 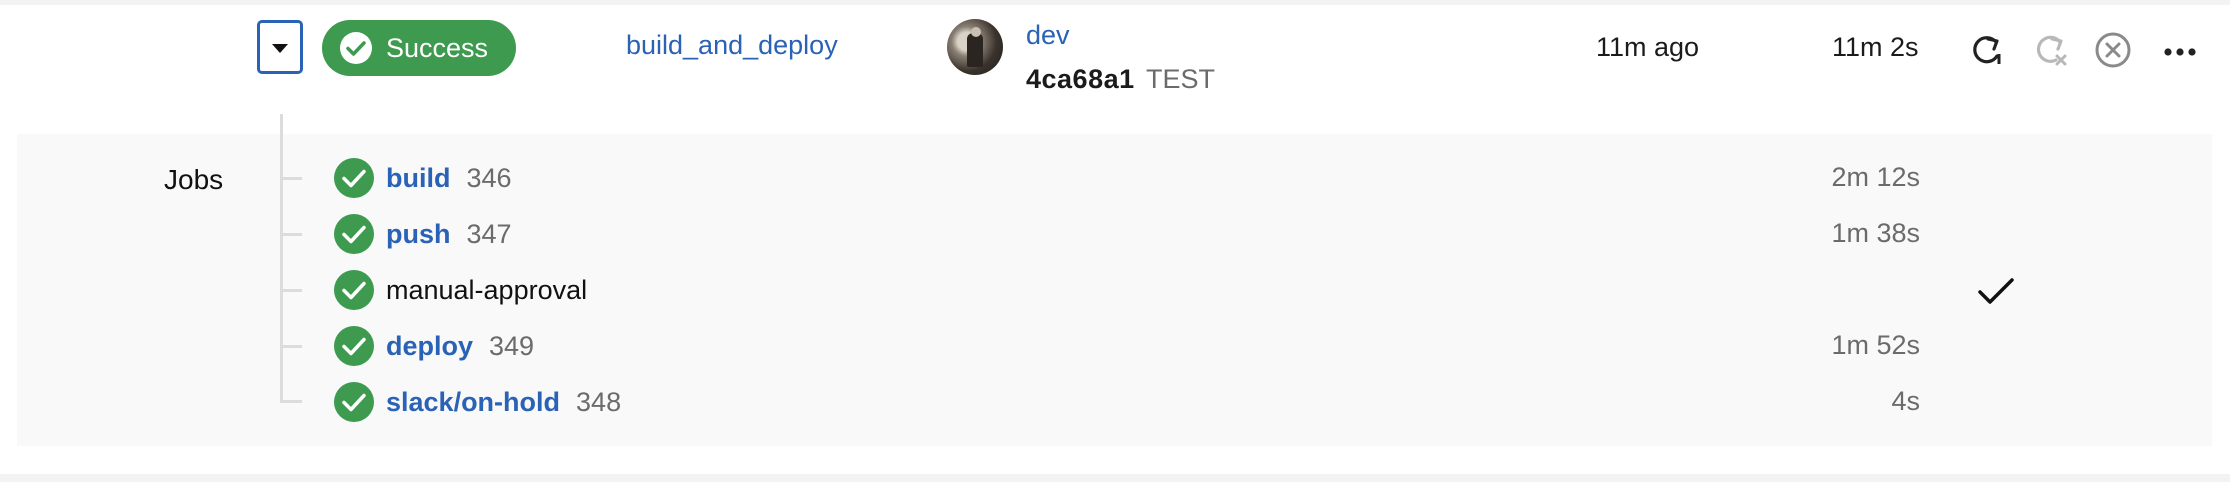 I want to click on job-row: push 347, so click(x=423, y=234).